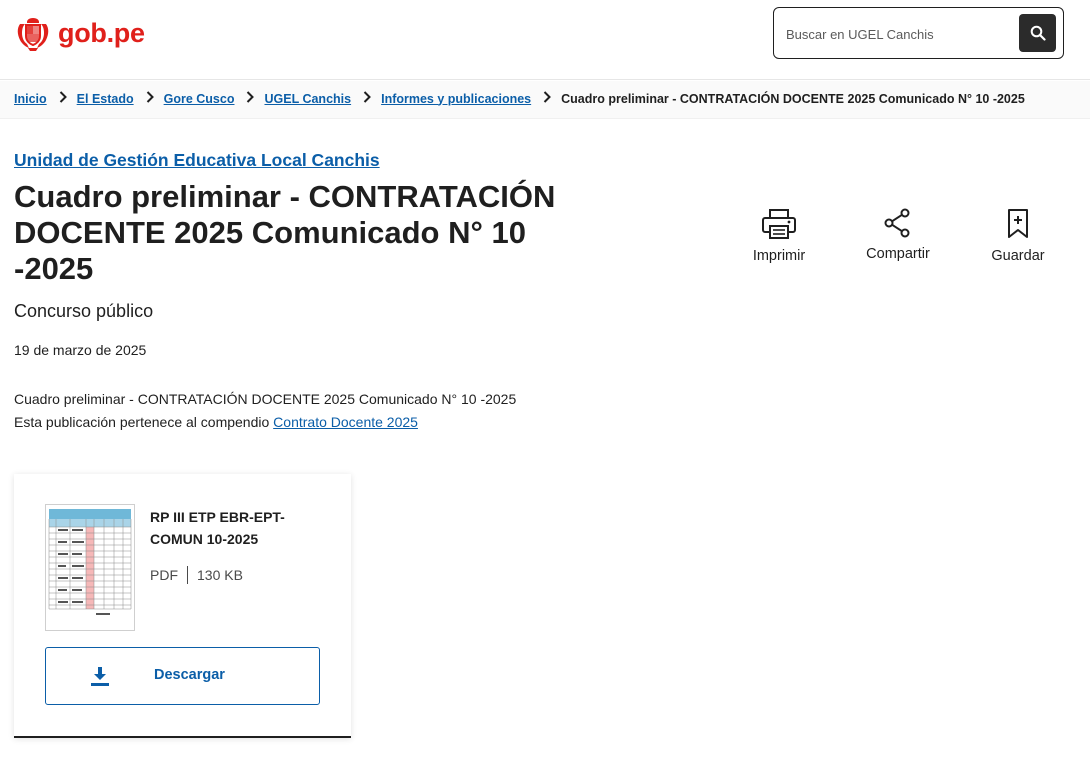  I want to click on peru-coat-of-arms-icon, so click(33, 34).